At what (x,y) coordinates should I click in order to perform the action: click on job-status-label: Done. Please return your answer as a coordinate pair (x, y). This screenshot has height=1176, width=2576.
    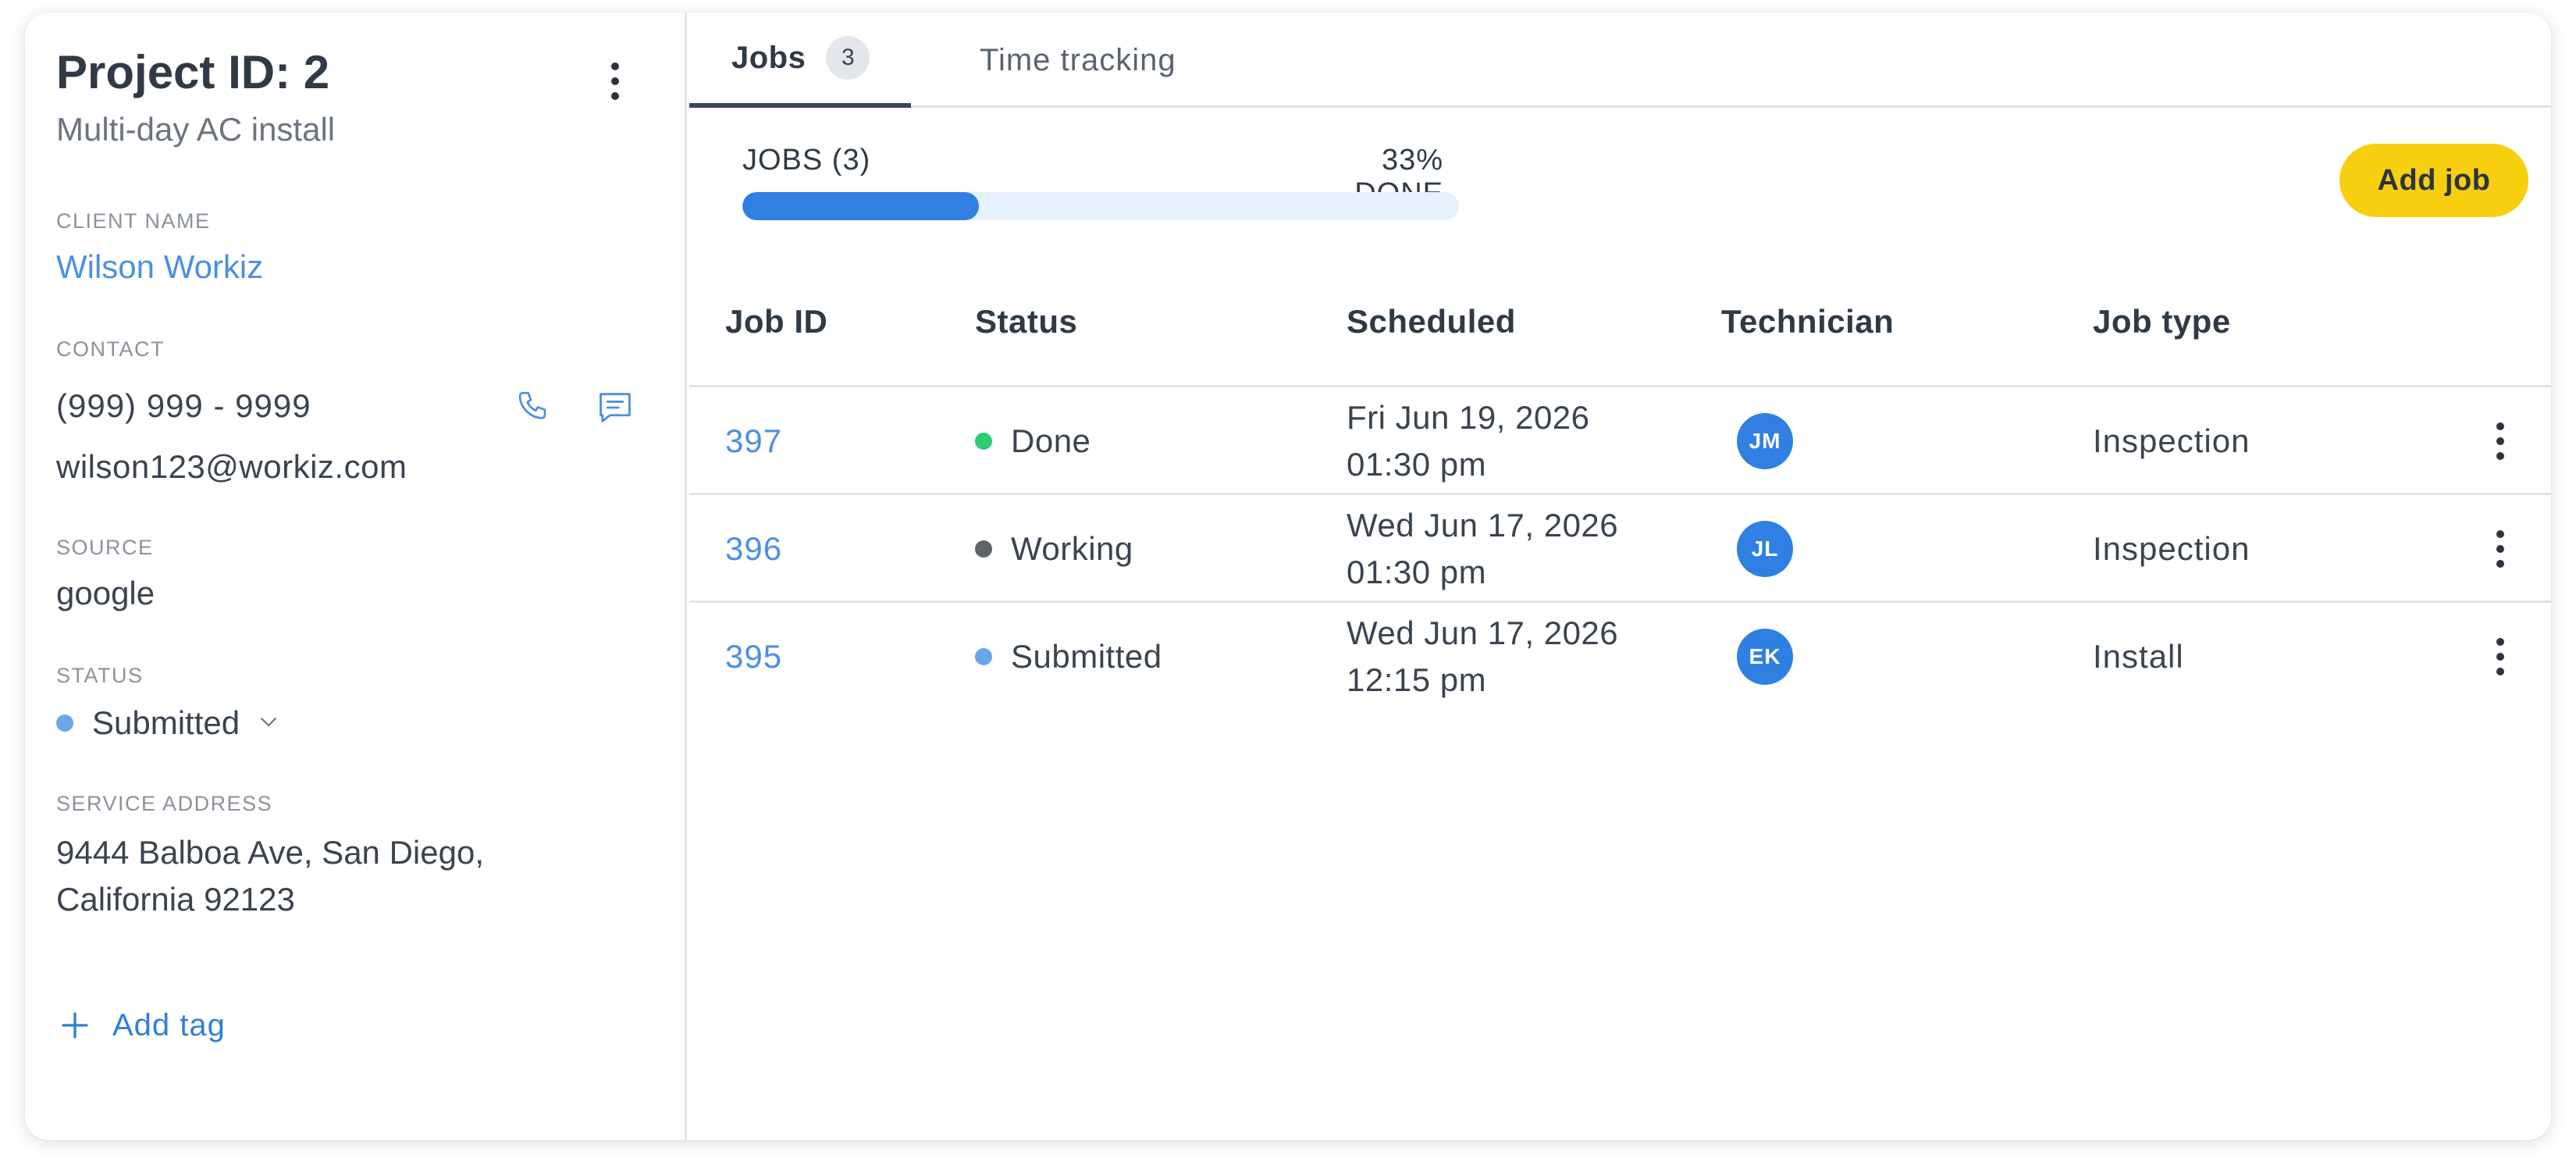
    Looking at the image, I should click on (1051, 440).